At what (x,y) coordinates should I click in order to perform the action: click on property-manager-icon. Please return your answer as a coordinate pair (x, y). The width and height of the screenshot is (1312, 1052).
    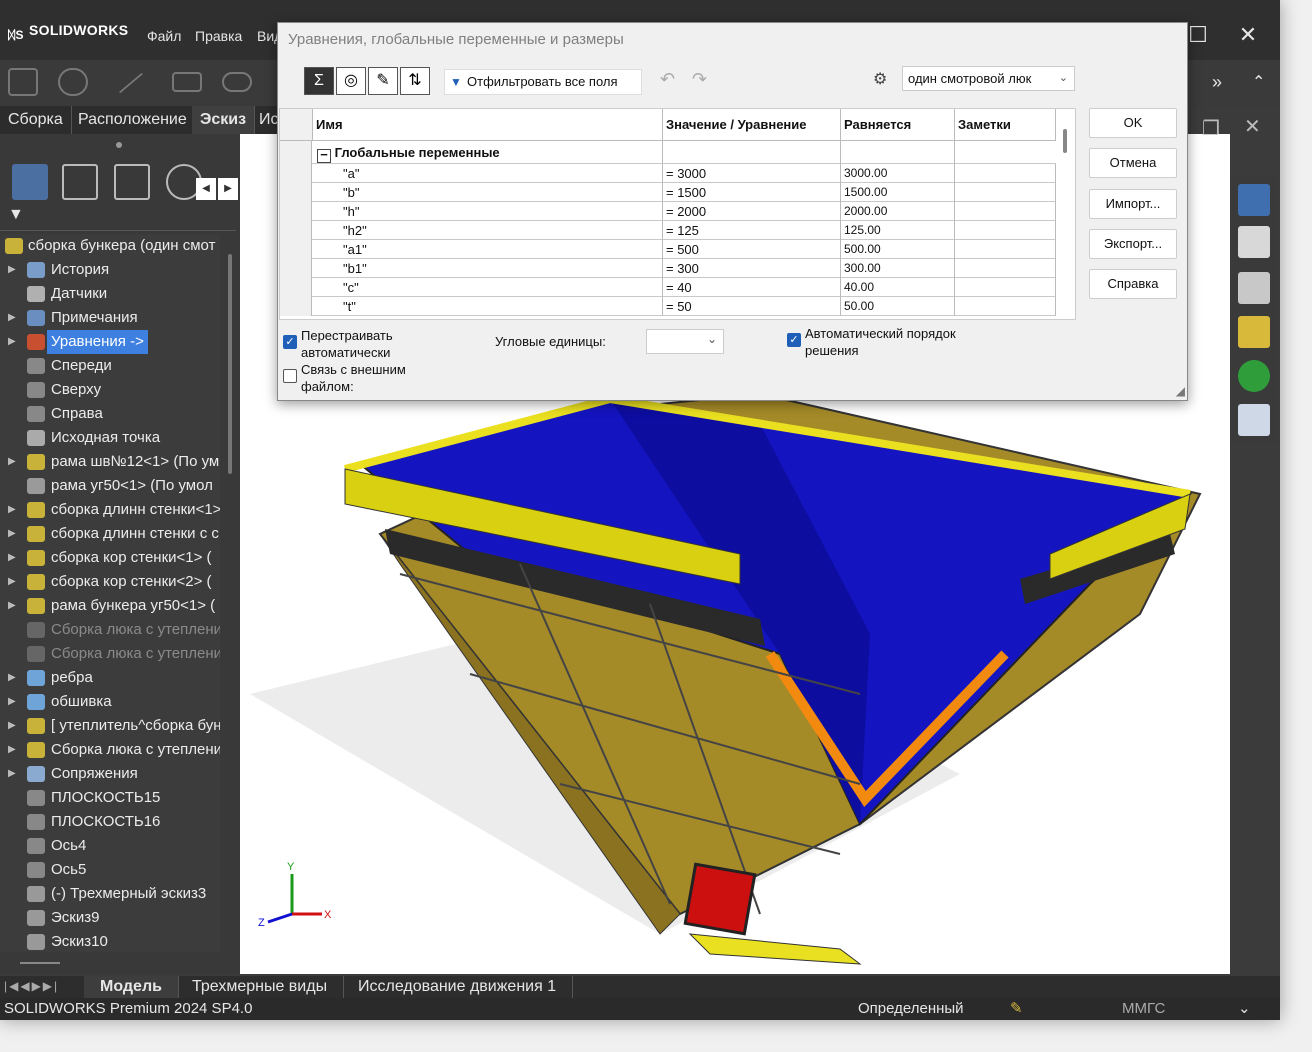
    Looking at the image, I should click on (80, 182).